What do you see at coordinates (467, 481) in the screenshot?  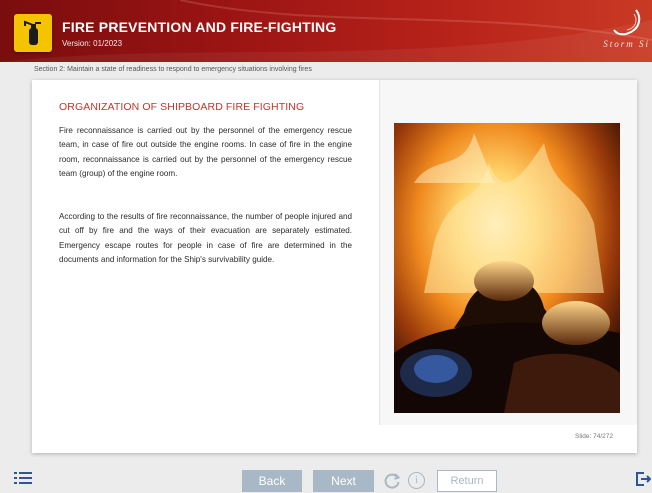 I see `return-button: Return` at bounding box center [467, 481].